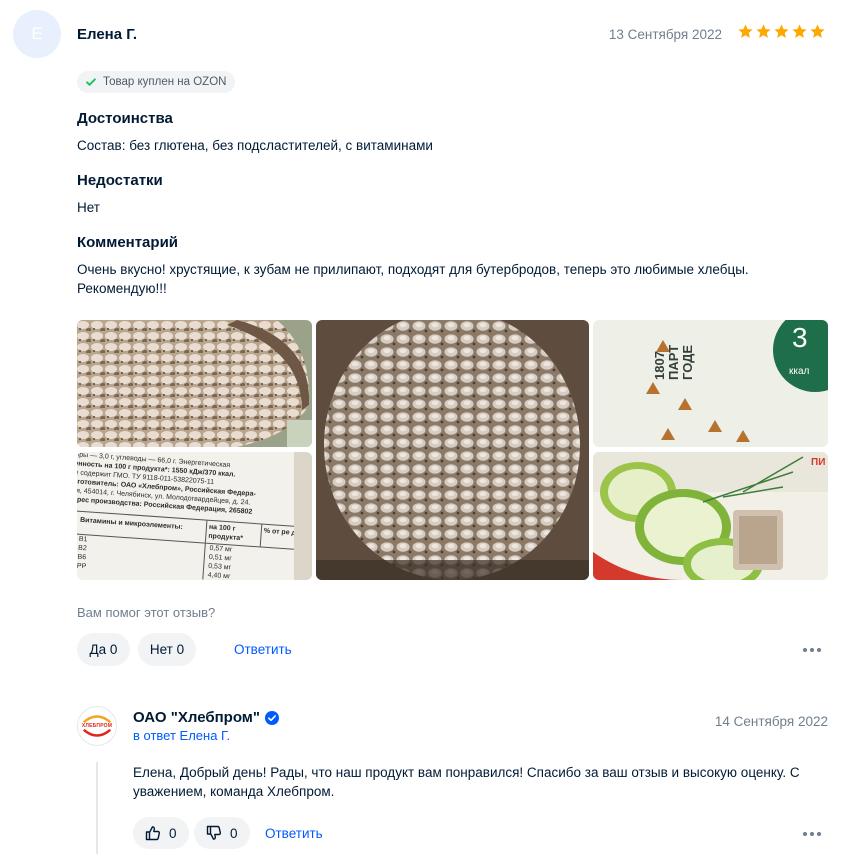 The height and width of the screenshot is (860, 842). I want to click on seller-name: ОАО "Хлебпром", so click(196, 717).